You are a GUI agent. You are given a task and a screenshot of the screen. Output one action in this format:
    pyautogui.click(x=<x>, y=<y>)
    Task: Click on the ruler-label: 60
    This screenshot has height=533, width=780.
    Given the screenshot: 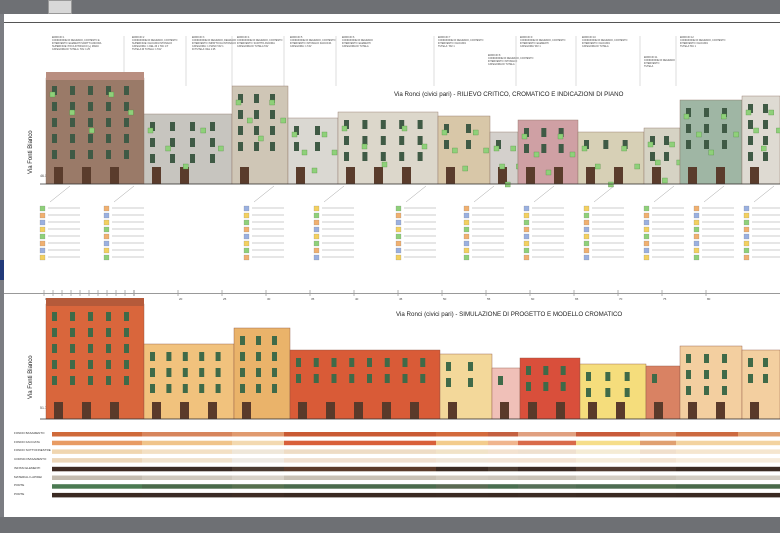 What is the action you would take?
    pyautogui.click(x=533, y=299)
    